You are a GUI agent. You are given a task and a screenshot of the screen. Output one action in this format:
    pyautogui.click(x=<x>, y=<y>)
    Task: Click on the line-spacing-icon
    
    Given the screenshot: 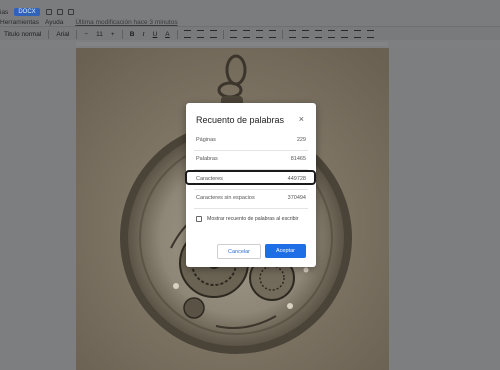 What is the action you would take?
    pyautogui.click(x=292, y=34)
    